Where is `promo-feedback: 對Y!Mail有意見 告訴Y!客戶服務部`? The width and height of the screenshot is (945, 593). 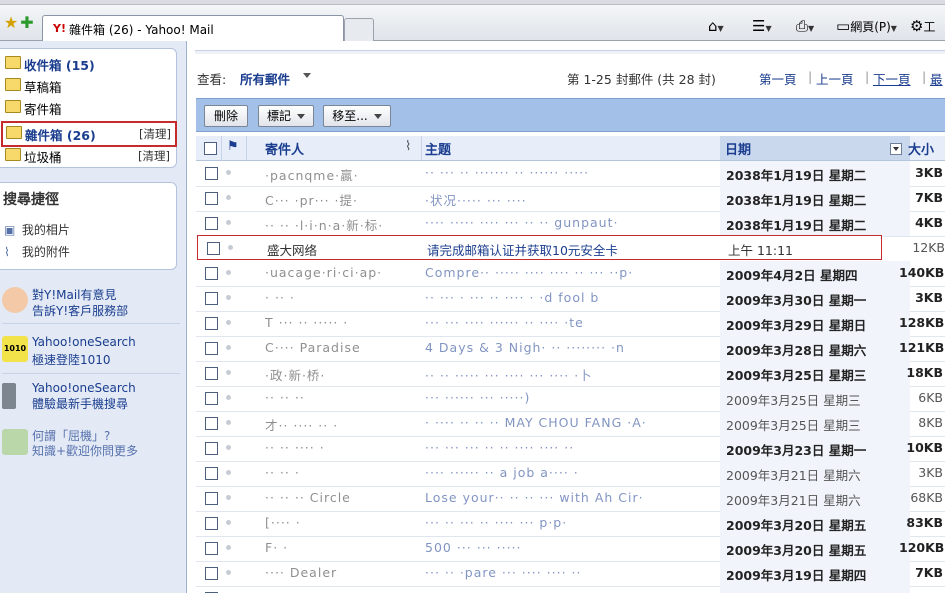
promo-feedback: 對Y!Mail有意見 告訴Y!客戶服務部 is located at coordinates (92, 302).